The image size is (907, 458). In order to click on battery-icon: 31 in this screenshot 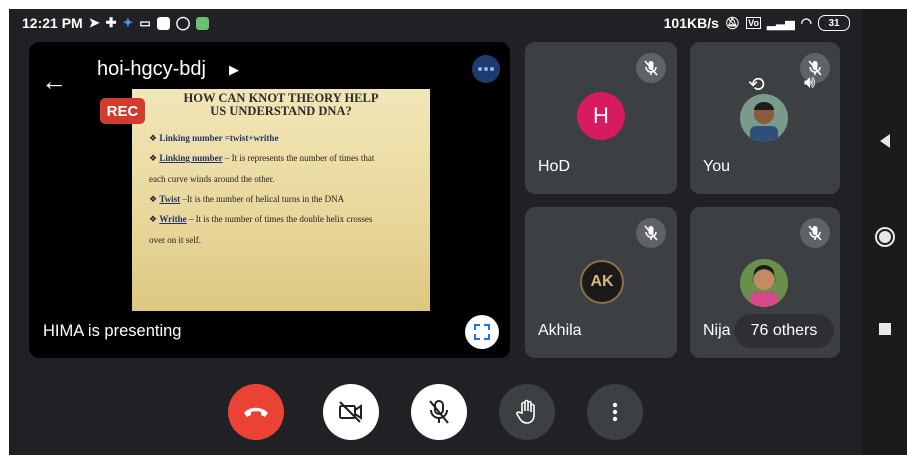, I will do `click(834, 23)`.